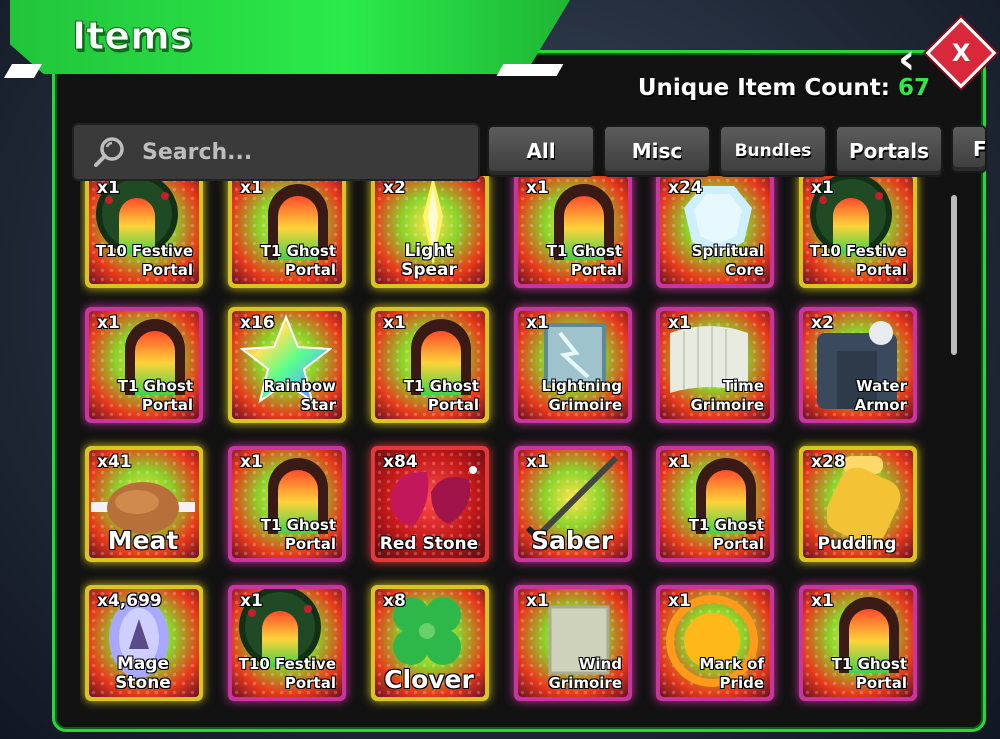 The width and height of the screenshot is (1000, 739). Describe the element at coordinates (685, 188) in the screenshot. I see `item-quantity: x24` at that location.